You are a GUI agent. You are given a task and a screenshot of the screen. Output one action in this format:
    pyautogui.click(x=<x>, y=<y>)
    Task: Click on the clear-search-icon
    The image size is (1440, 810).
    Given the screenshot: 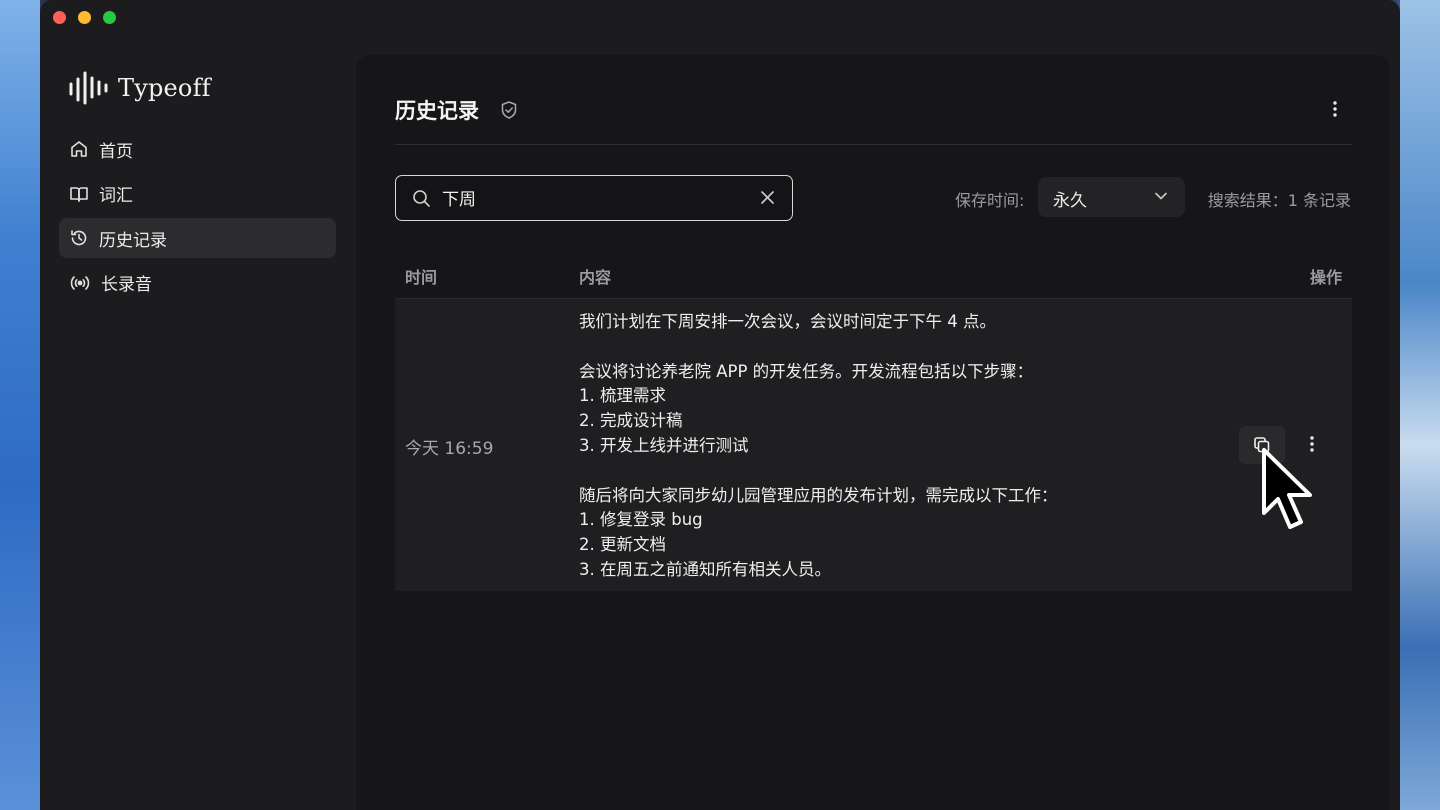 What is the action you would take?
    pyautogui.click(x=767, y=197)
    